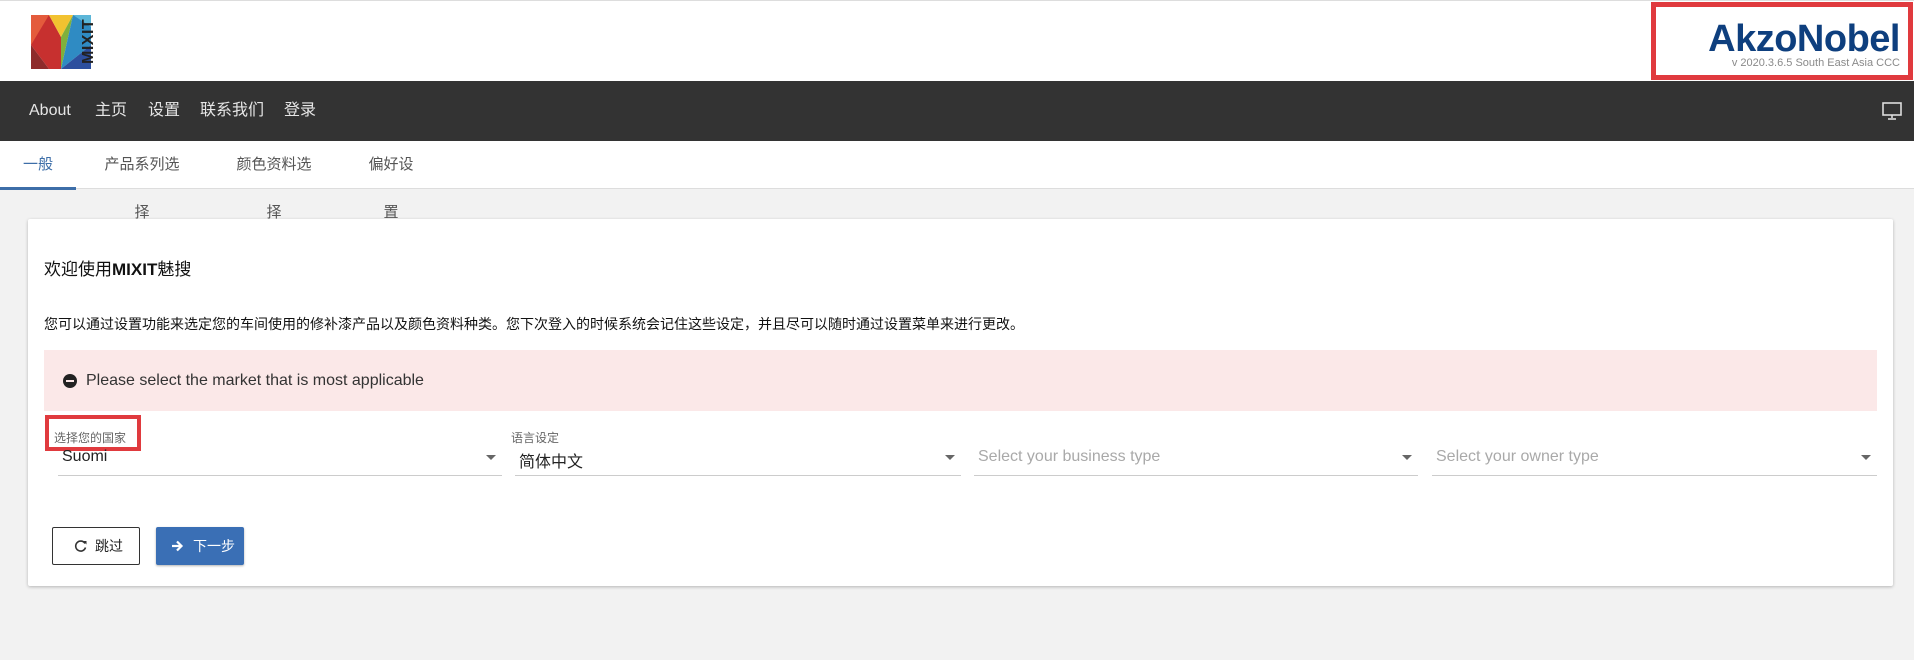 The image size is (1914, 660). What do you see at coordinates (109, 546) in the screenshot?
I see `skip-label: 跳过` at bounding box center [109, 546].